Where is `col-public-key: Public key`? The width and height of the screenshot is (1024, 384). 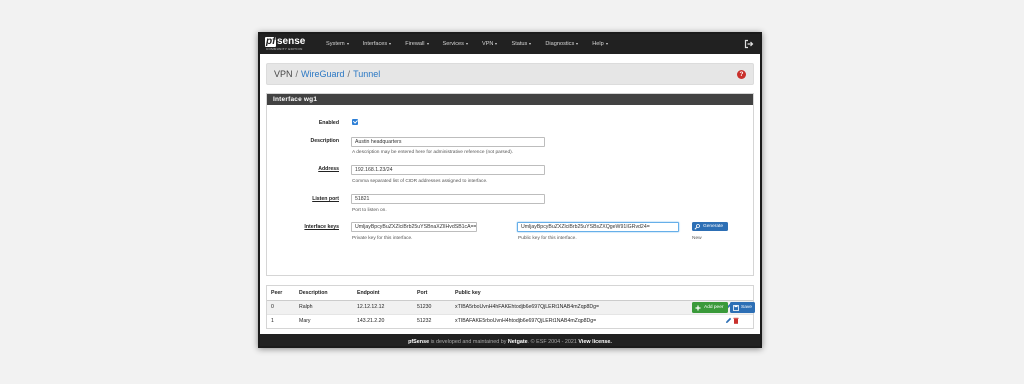
col-public-key: Public key is located at coordinates (582, 293).